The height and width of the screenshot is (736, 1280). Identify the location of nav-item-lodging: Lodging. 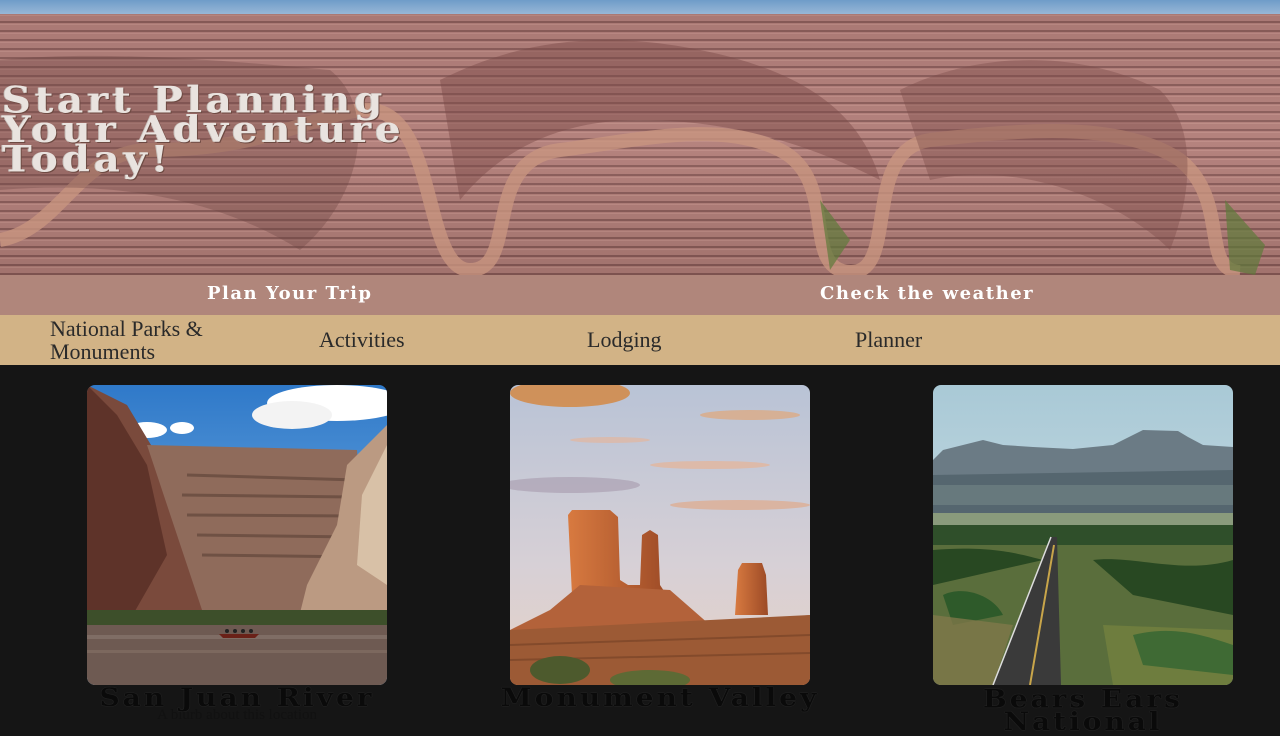
(624, 339).